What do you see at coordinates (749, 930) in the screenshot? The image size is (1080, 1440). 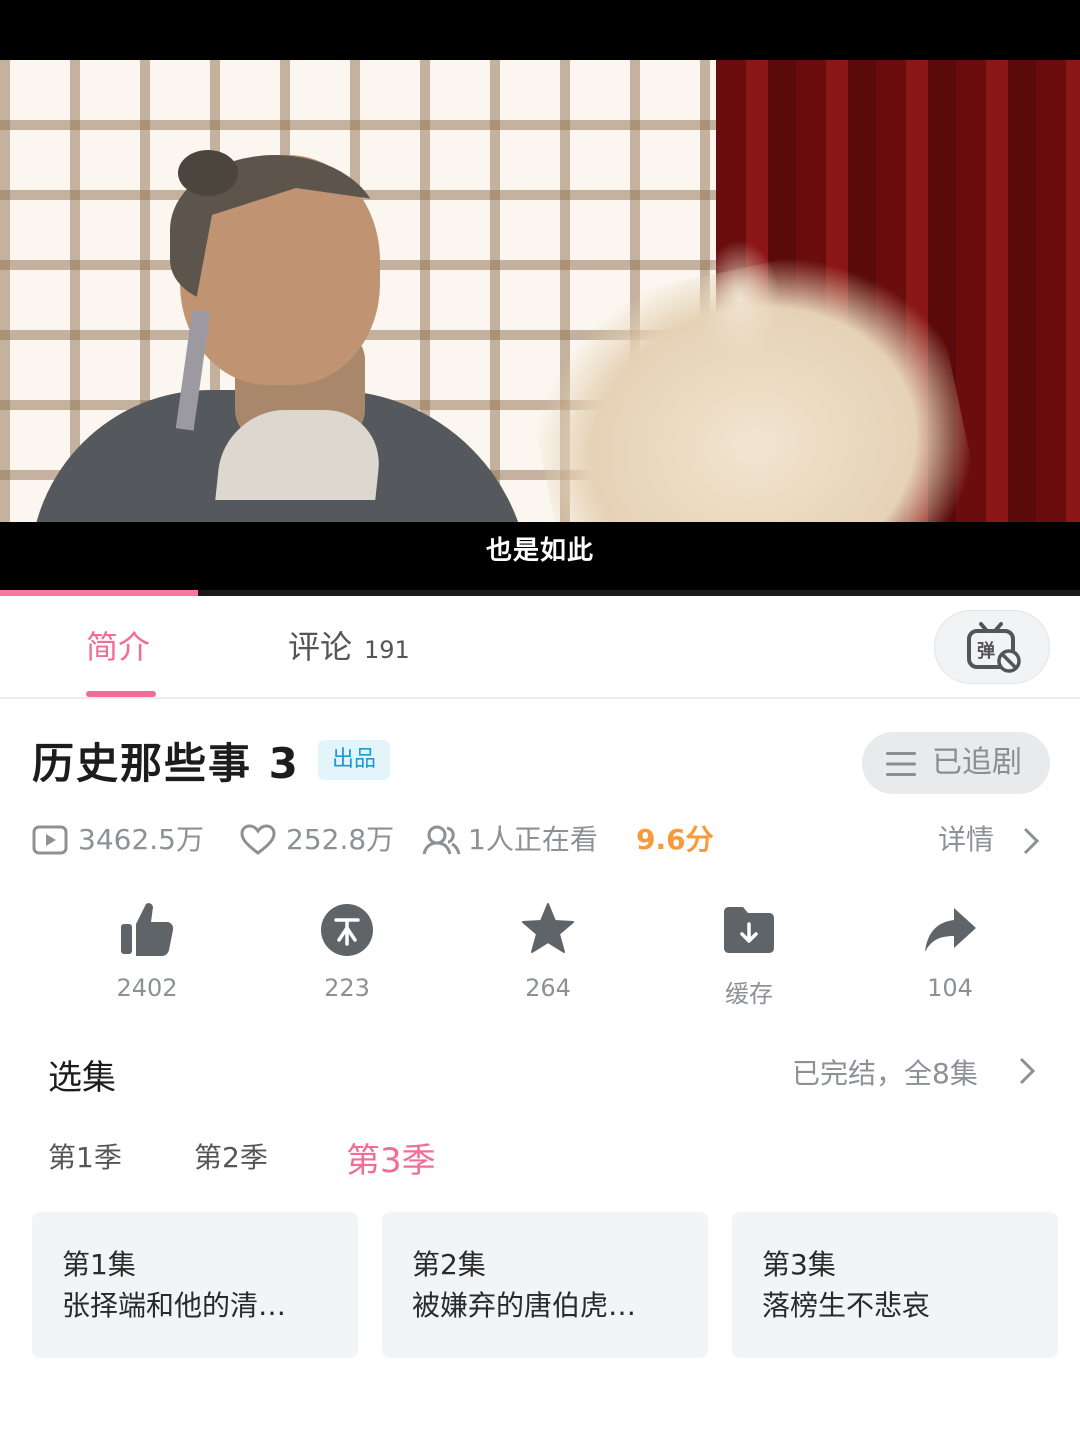 I see `download-folder-icon` at bounding box center [749, 930].